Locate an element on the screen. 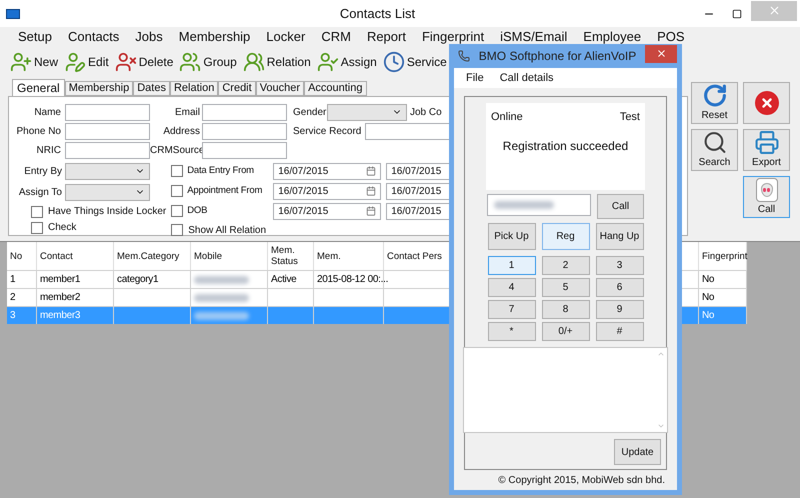 The width and height of the screenshot is (800, 498). log-area is located at coordinates (565, 390).